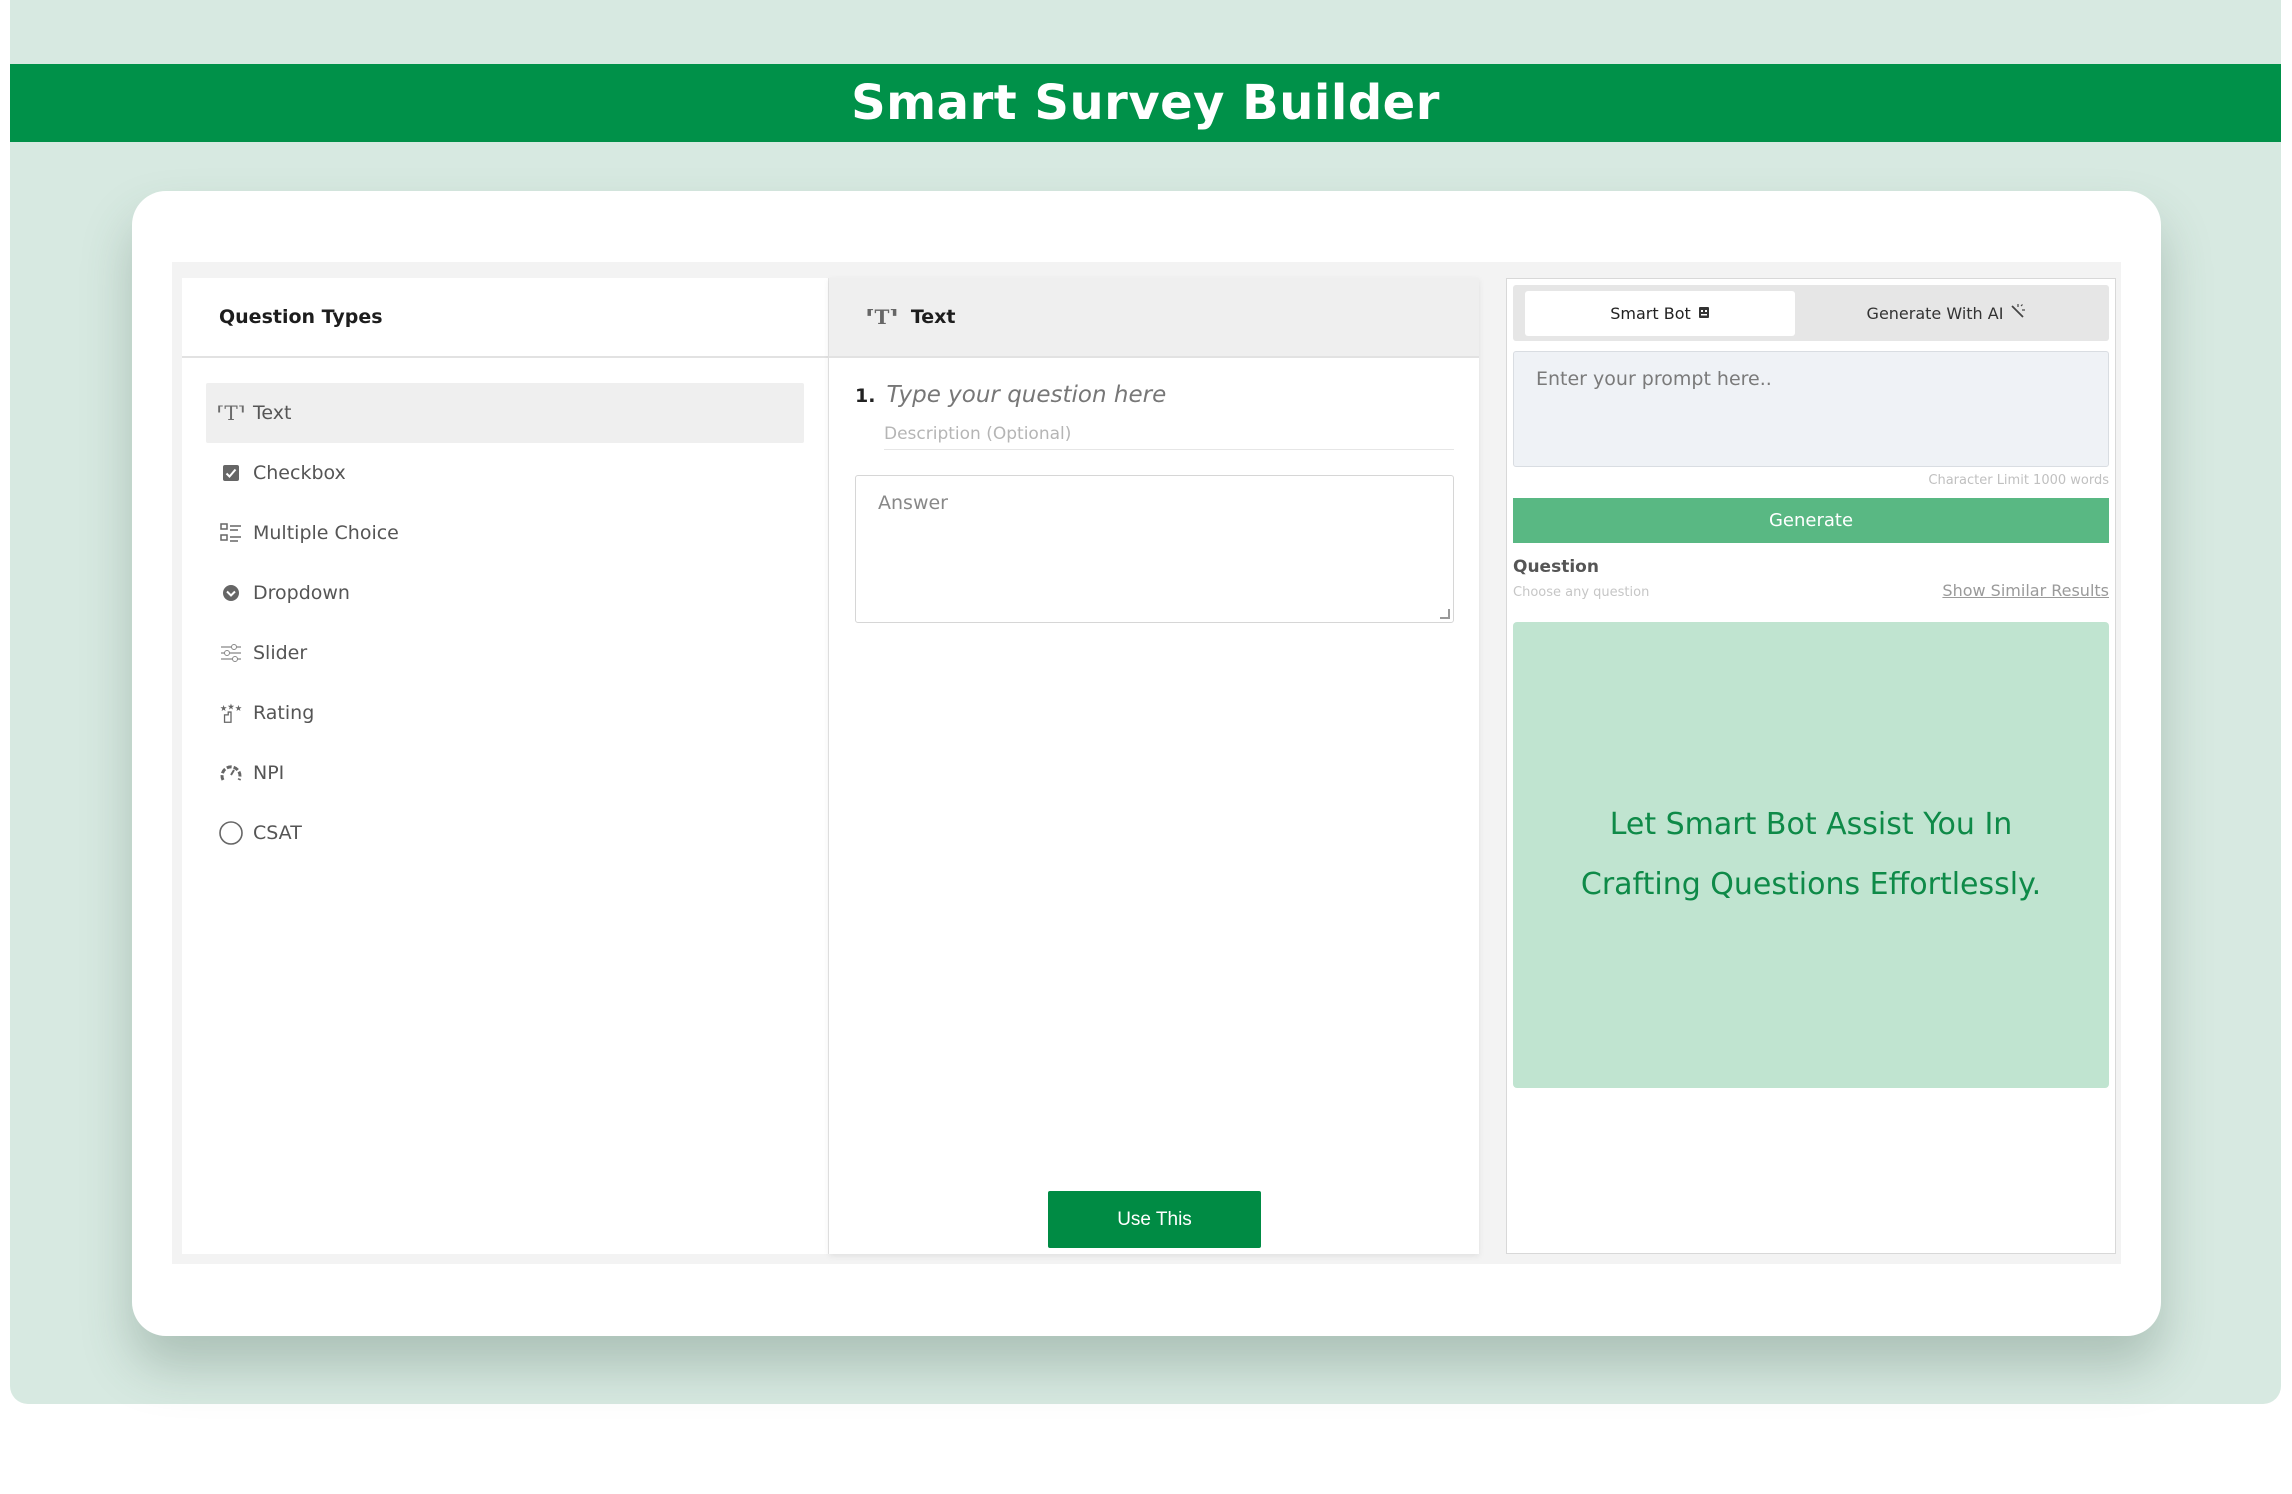  I want to click on question-type-rating: ★ ★ ★ Rating, so click(505, 713).